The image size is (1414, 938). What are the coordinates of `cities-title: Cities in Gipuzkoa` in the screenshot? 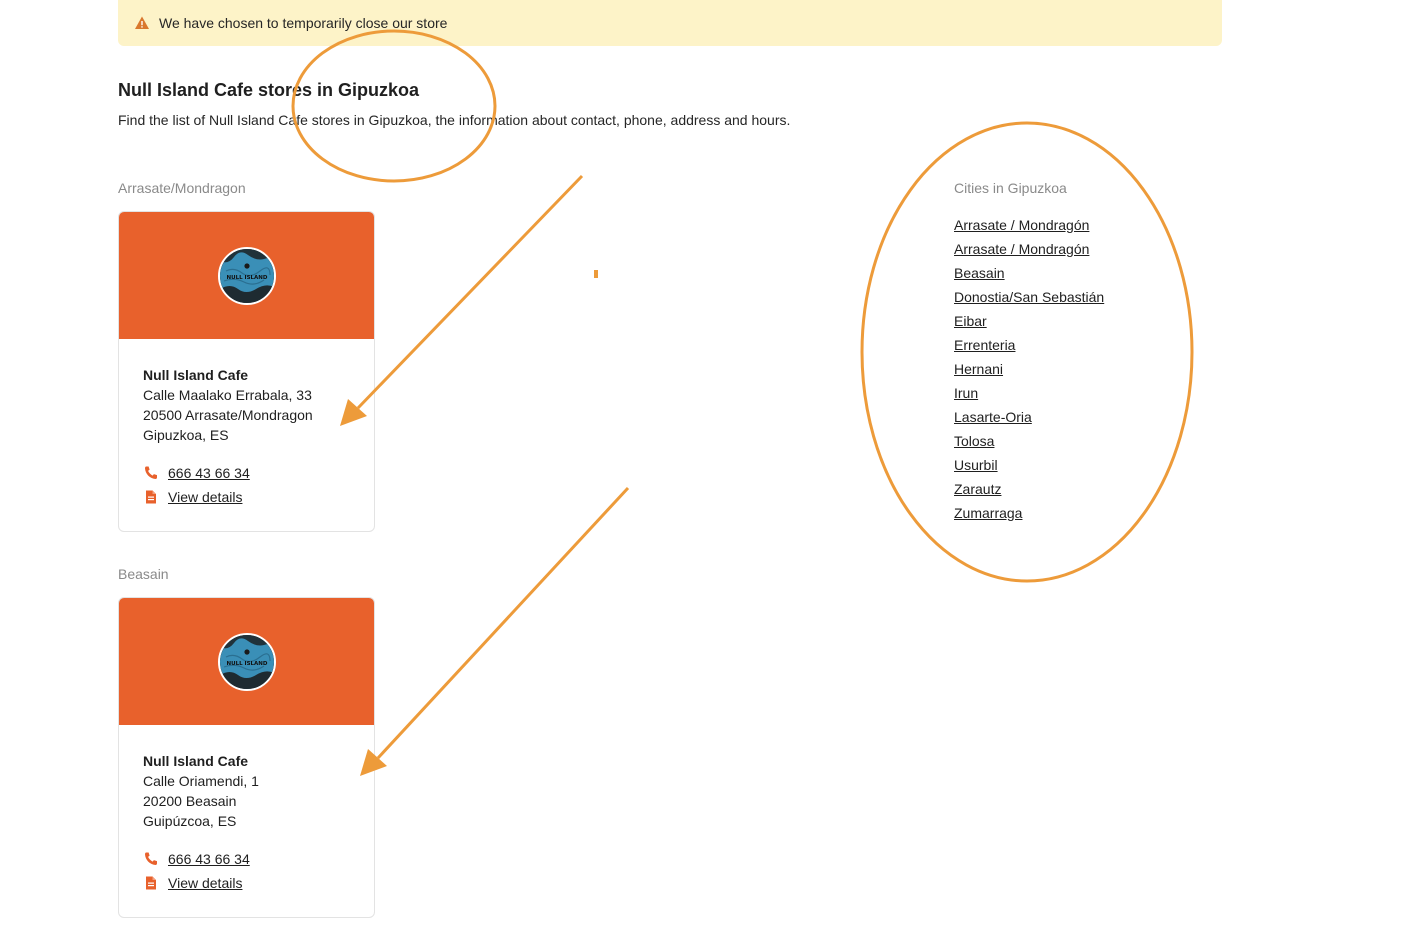 It's located at (1010, 188).